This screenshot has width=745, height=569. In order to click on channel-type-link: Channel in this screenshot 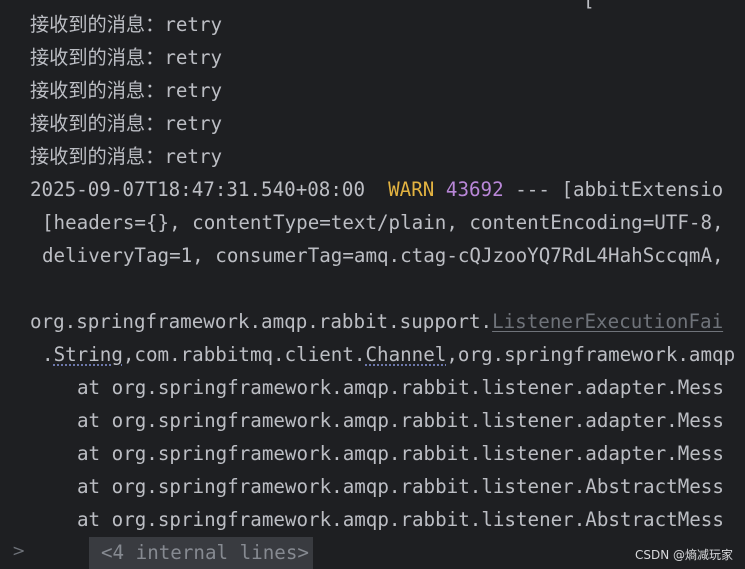, I will do `click(405, 354)`.